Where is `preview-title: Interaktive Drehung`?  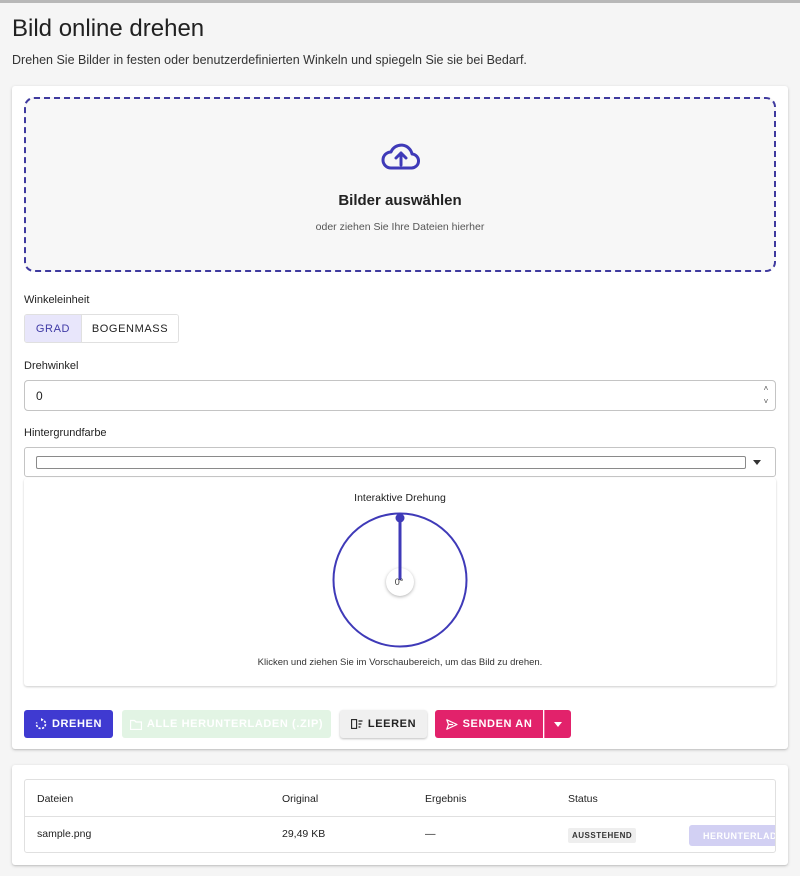 preview-title: Interaktive Drehung is located at coordinates (400, 498).